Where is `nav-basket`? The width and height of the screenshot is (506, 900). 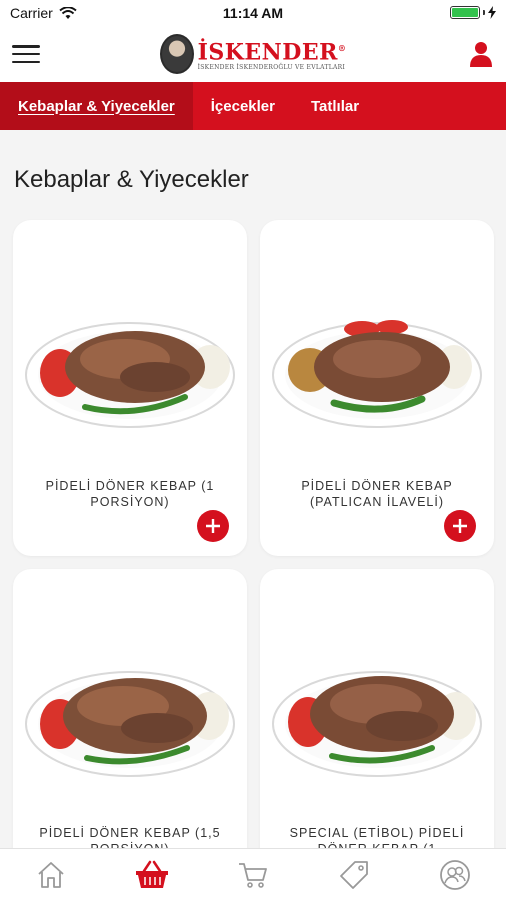 nav-basket is located at coordinates (152, 875).